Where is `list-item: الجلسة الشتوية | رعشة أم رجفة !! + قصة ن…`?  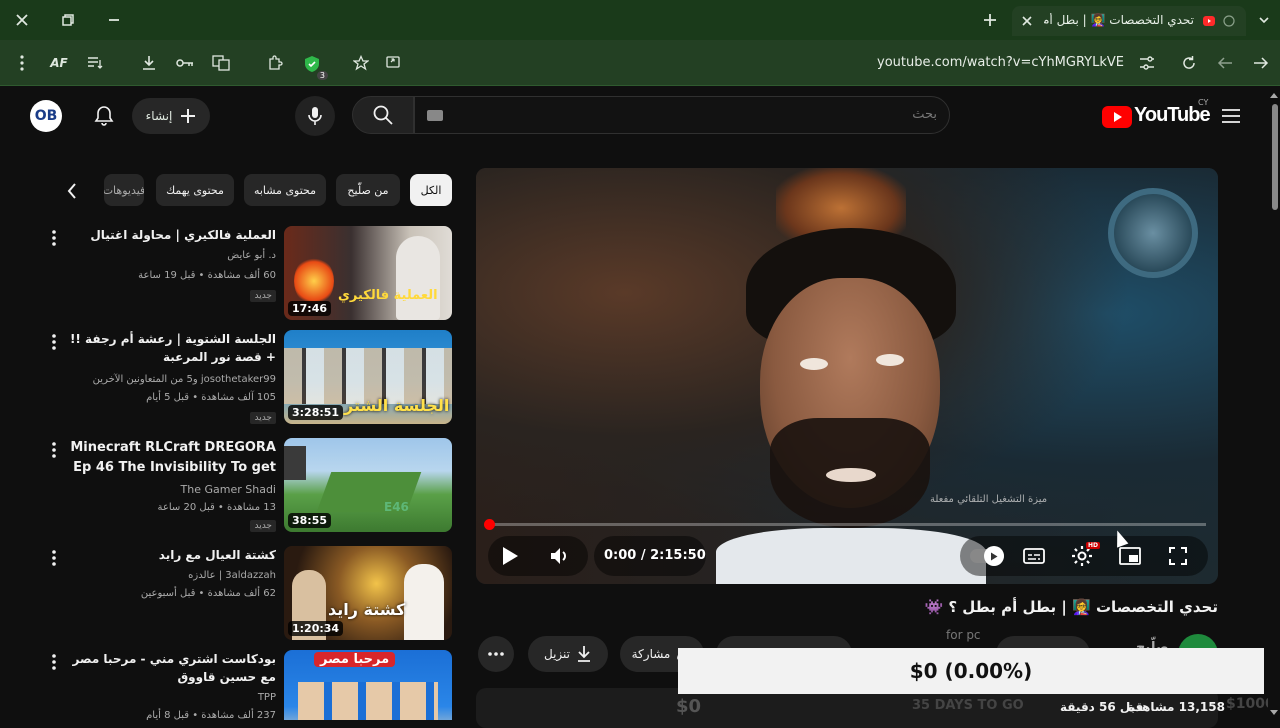 list-item: الجلسة الشتوية | رعشة أم رجفة !! + قصة ن… is located at coordinates (246, 378).